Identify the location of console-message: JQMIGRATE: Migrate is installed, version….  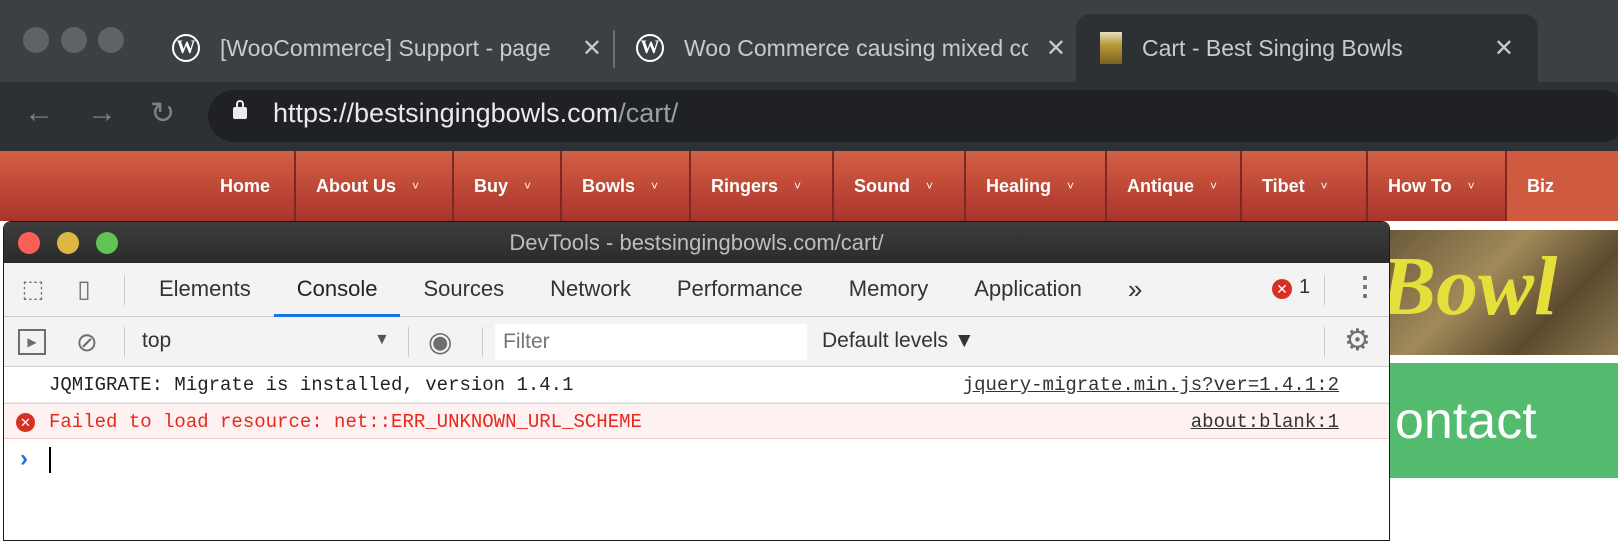
(696, 385).